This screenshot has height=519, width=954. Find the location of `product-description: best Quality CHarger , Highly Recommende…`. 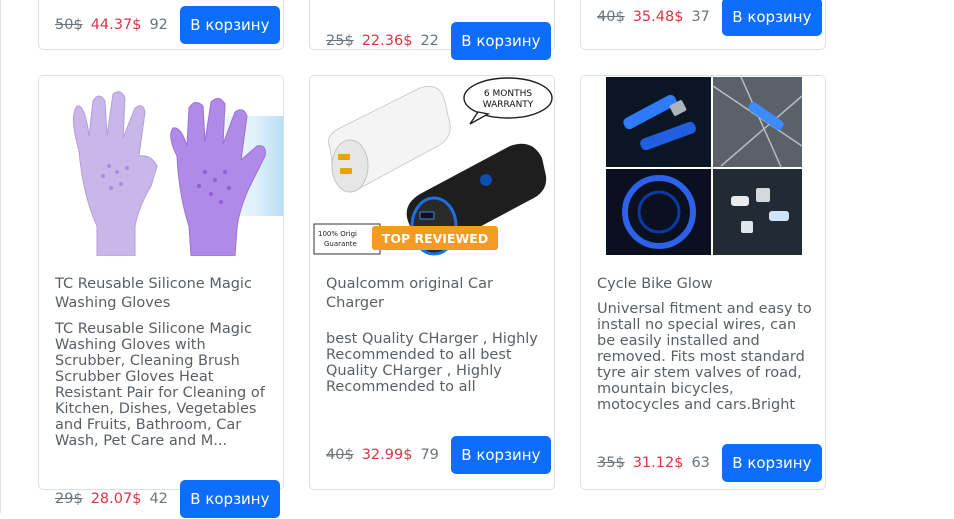

product-description: best Quality CHarger , Highly Recommende… is located at coordinates (432, 363).